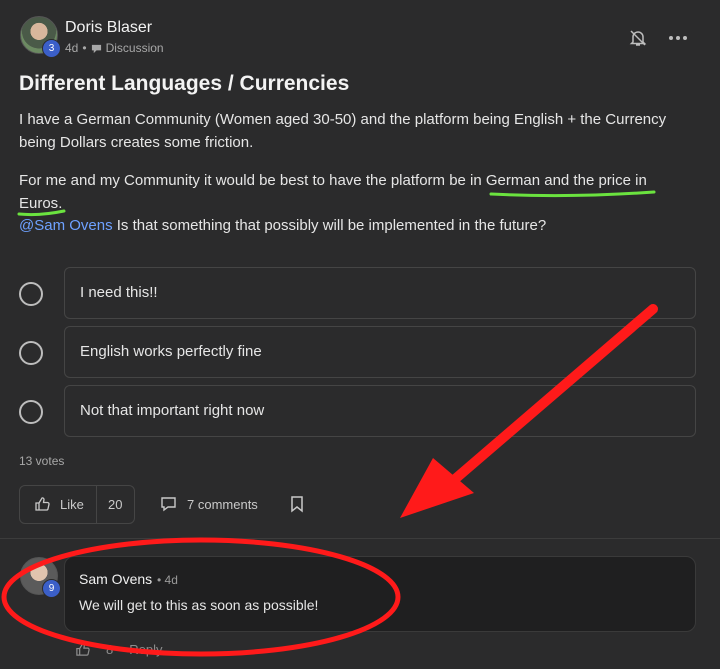 Image resolution: width=720 pixels, height=669 pixels. I want to click on post-category: Discussion, so click(135, 48).